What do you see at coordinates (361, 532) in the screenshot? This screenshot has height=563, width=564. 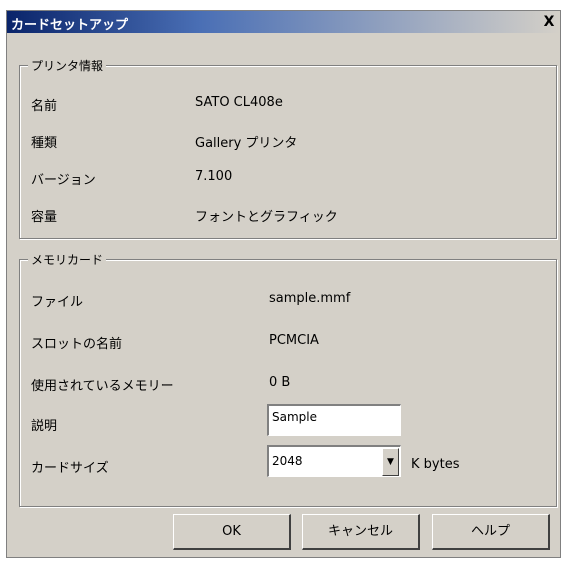 I see `cancel-button: キャンセル` at bounding box center [361, 532].